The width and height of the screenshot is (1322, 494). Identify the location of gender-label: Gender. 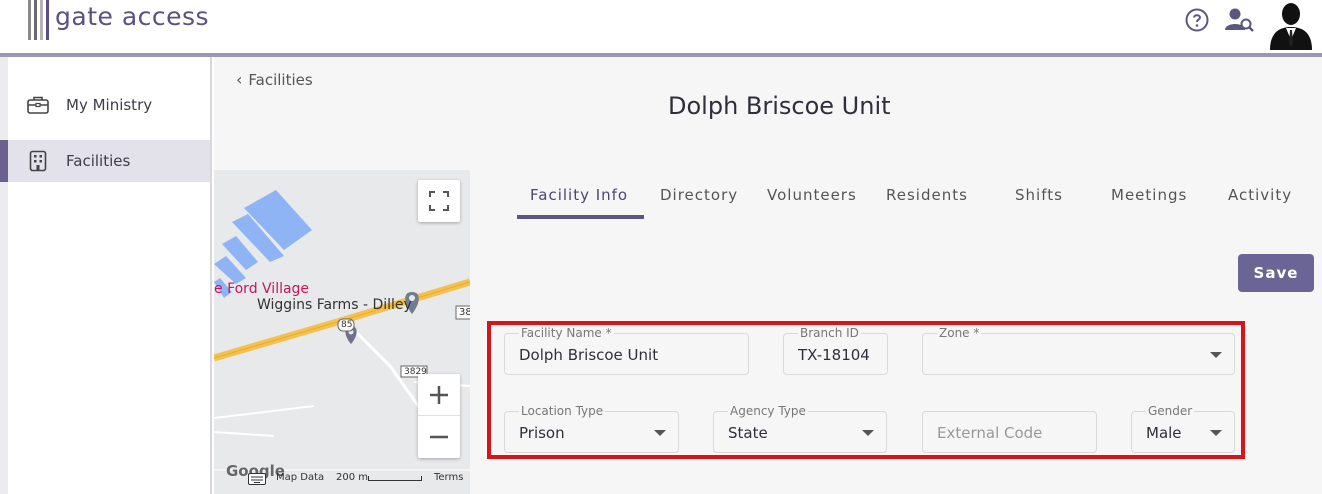
(1170, 411).